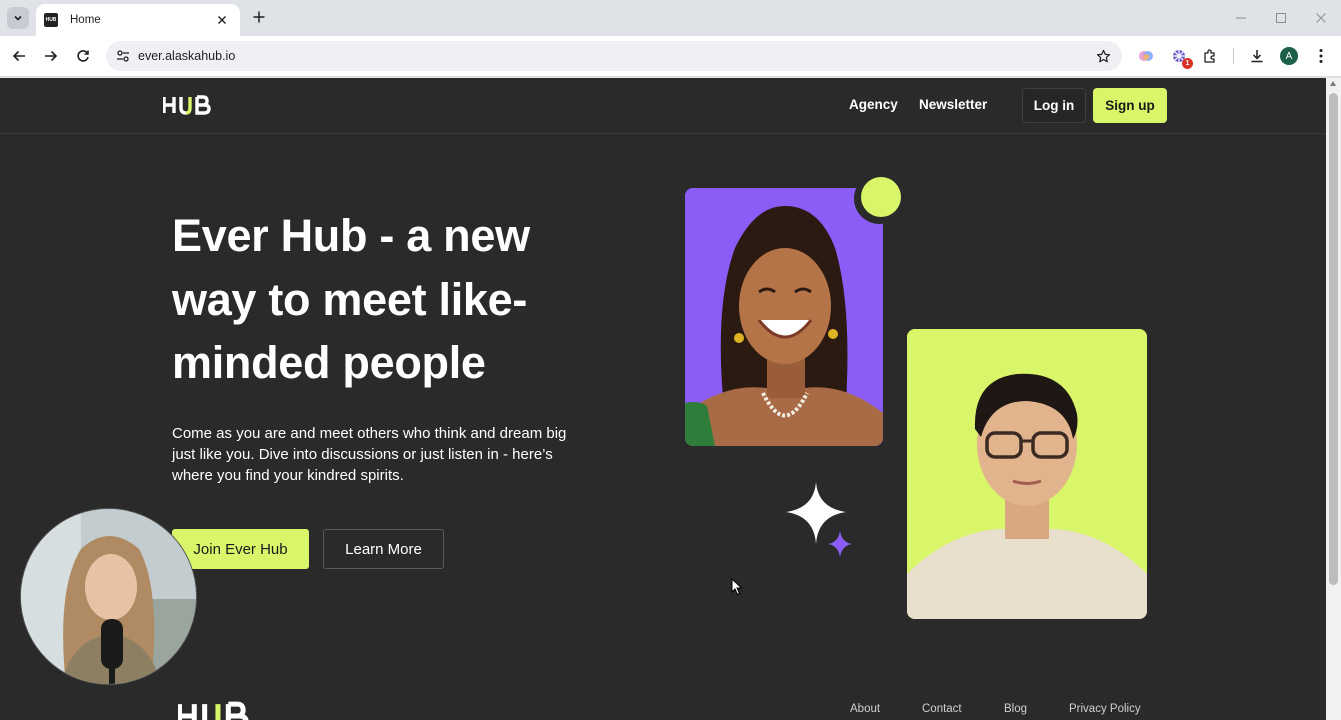  Describe the element at coordinates (1180, 56) in the screenshot. I see `extension-button: 1` at that location.